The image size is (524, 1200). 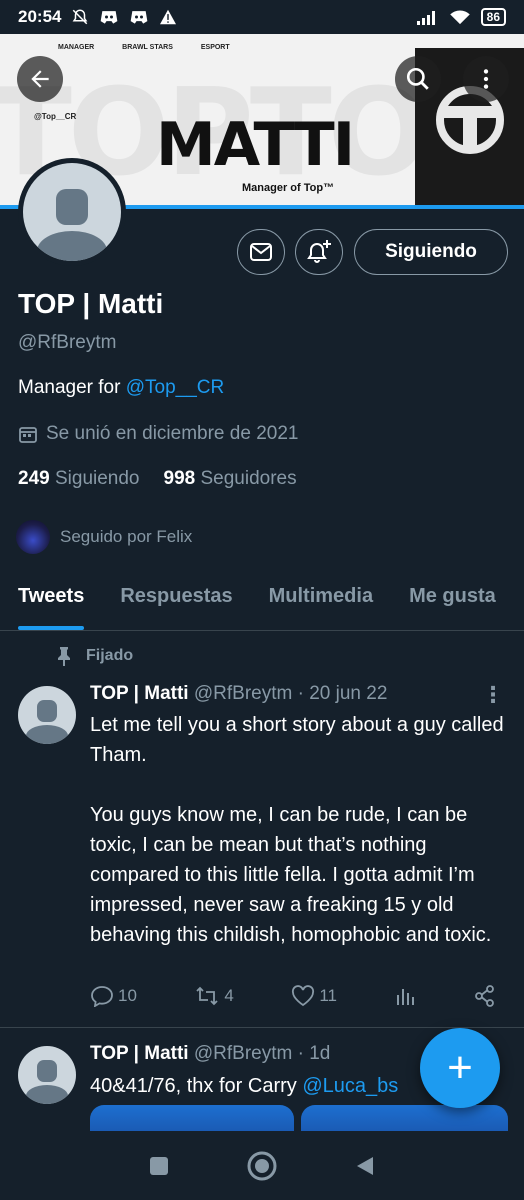 What do you see at coordinates (493, 17) in the screenshot?
I see `battery-indicator: 86` at bounding box center [493, 17].